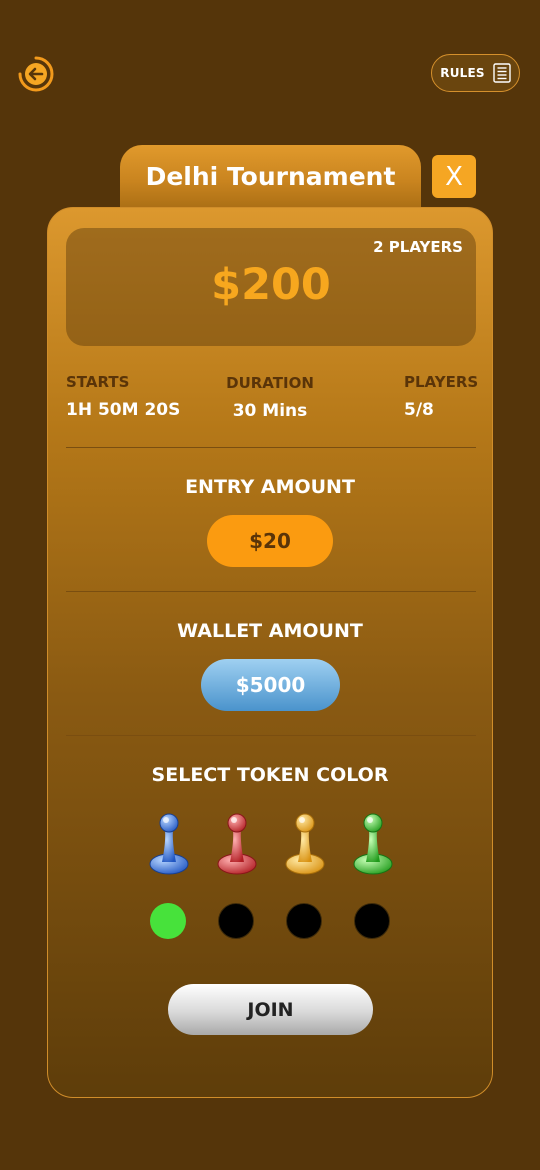  Describe the element at coordinates (305, 844) in the screenshot. I see `yellow-token-icon` at that location.